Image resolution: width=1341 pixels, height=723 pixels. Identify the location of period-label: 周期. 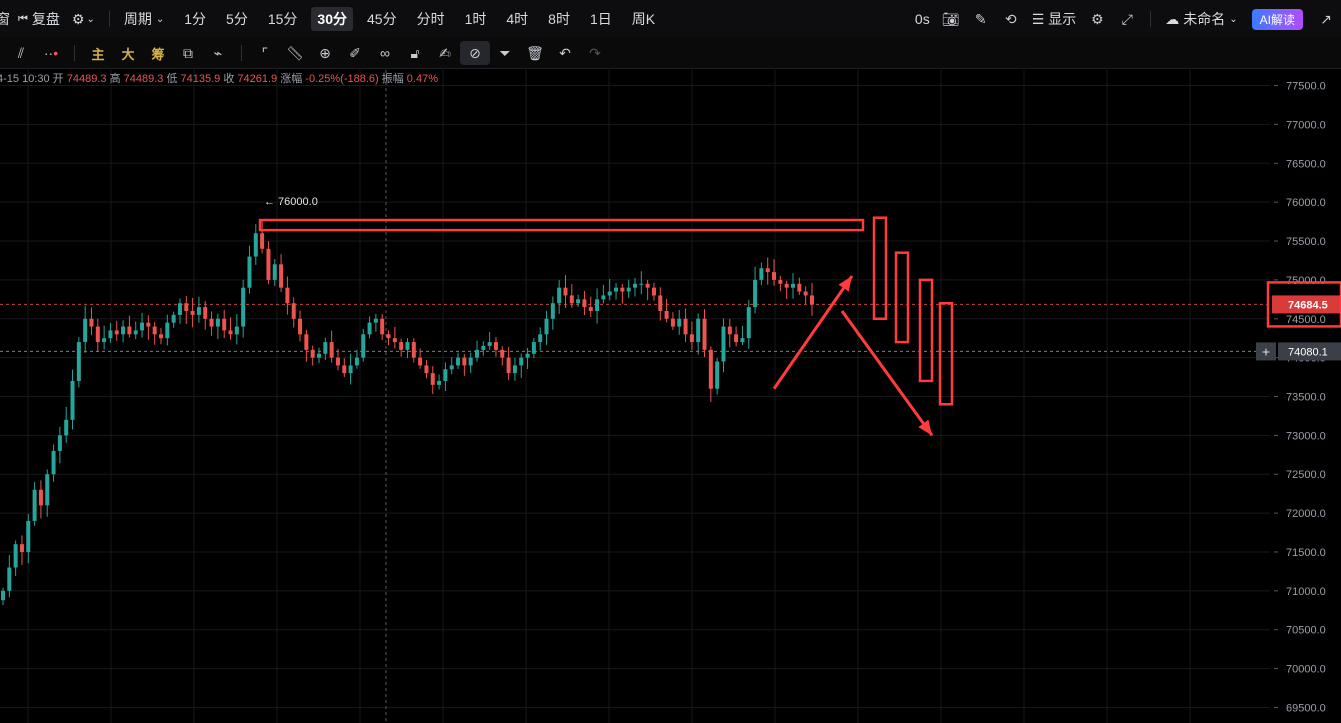
(137, 19).